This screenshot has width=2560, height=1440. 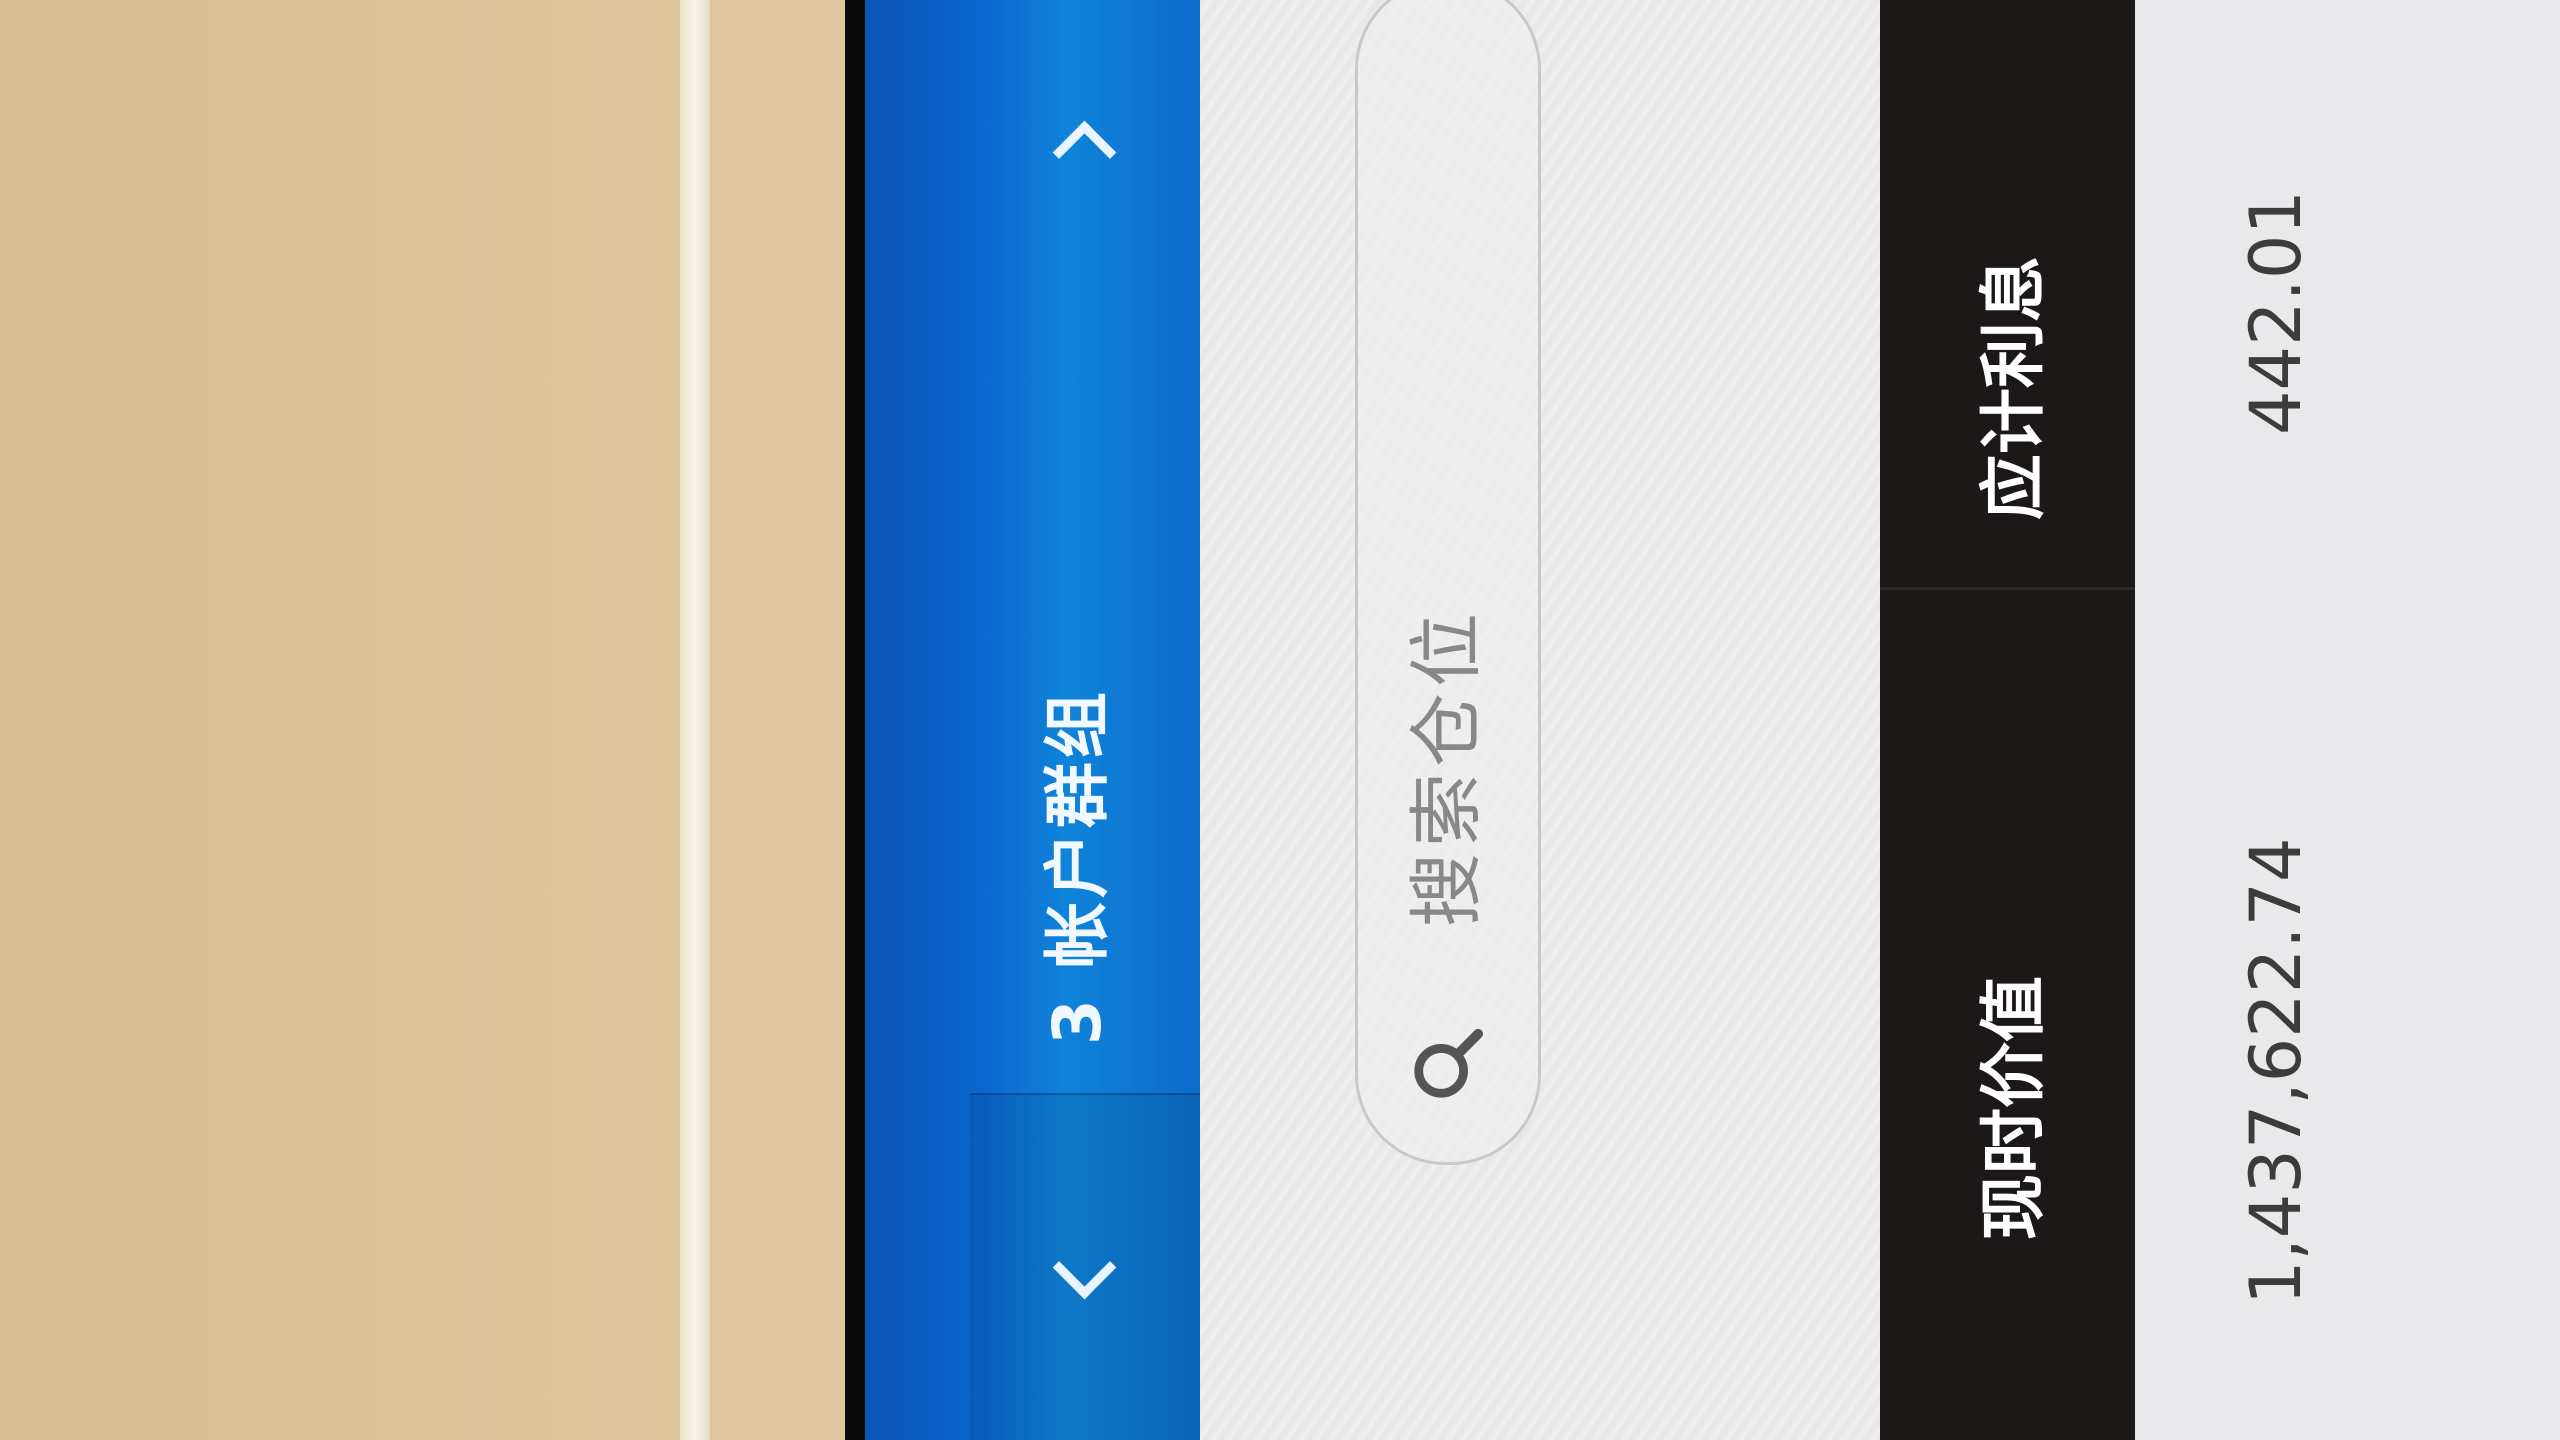 What do you see at coordinates (1078, 866) in the screenshot?
I see `account-group-title: 3 帐户群组` at bounding box center [1078, 866].